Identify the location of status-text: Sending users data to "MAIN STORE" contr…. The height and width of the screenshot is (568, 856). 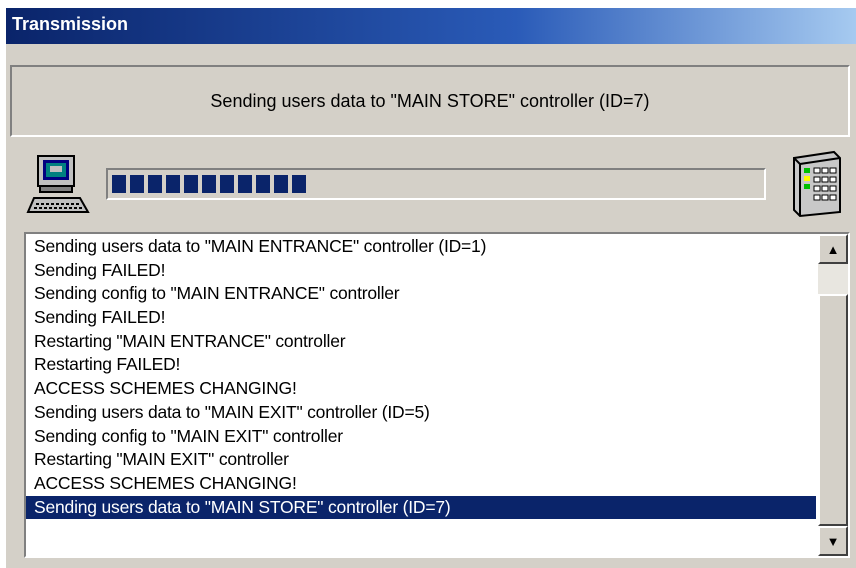
(430, 100).